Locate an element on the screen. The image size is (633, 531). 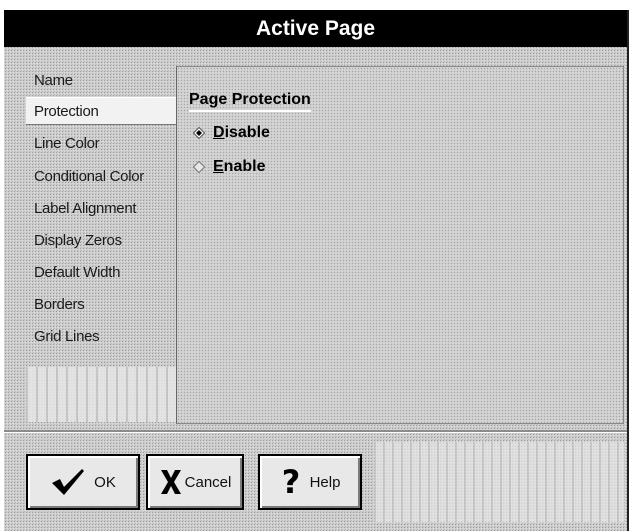
property-item-label-alignment: Label Alignment is located at coordinates (101, 209).